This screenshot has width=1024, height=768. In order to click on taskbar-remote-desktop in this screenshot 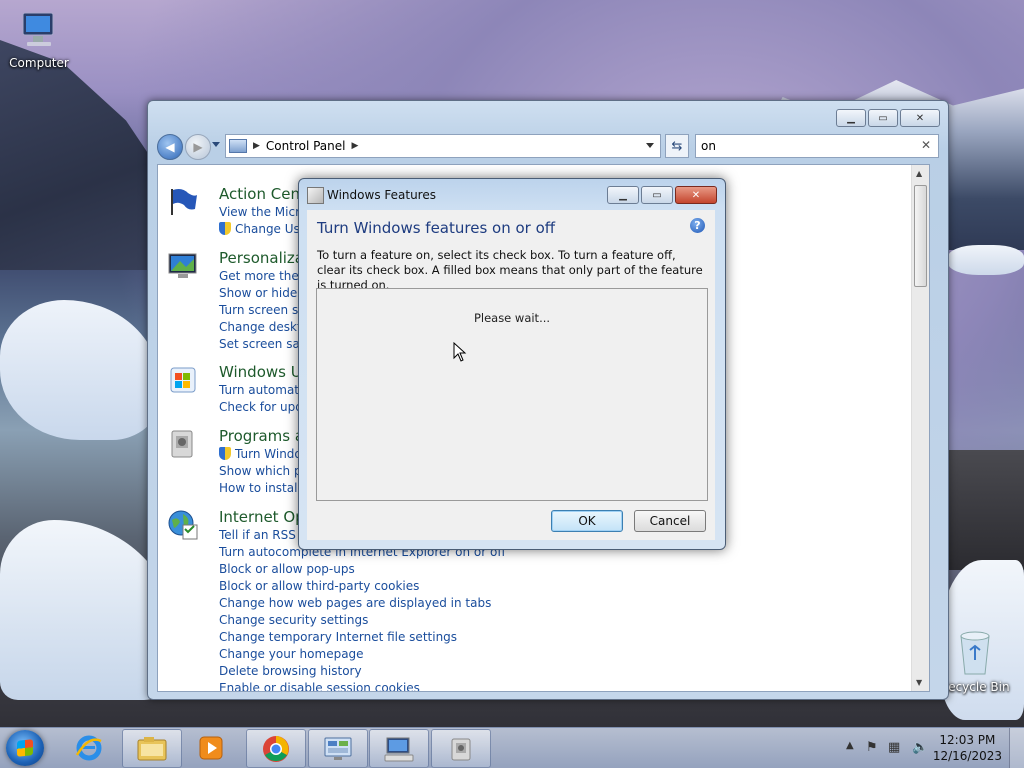, I will do `click(399, 748)`.